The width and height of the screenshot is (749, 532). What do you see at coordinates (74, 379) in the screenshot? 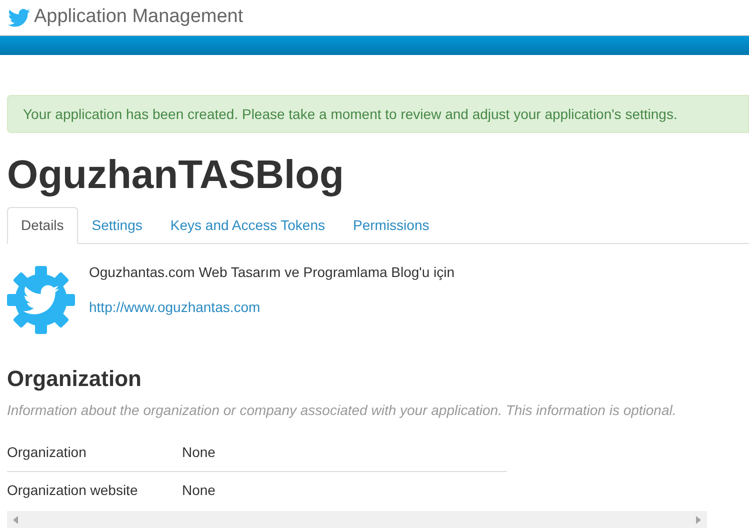
I see `section-heading: Organization` at bounding box center [74, 379].